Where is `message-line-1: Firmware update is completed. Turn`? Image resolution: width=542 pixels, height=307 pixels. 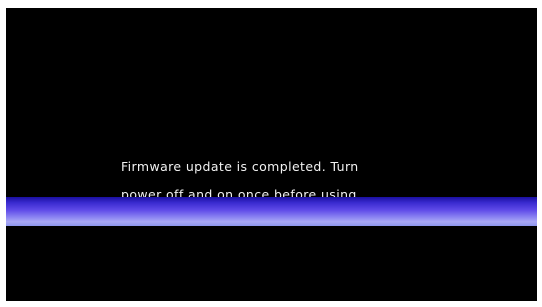
message-line-1: Firmware update is completed. Turn is located at coordinates (240, 166).